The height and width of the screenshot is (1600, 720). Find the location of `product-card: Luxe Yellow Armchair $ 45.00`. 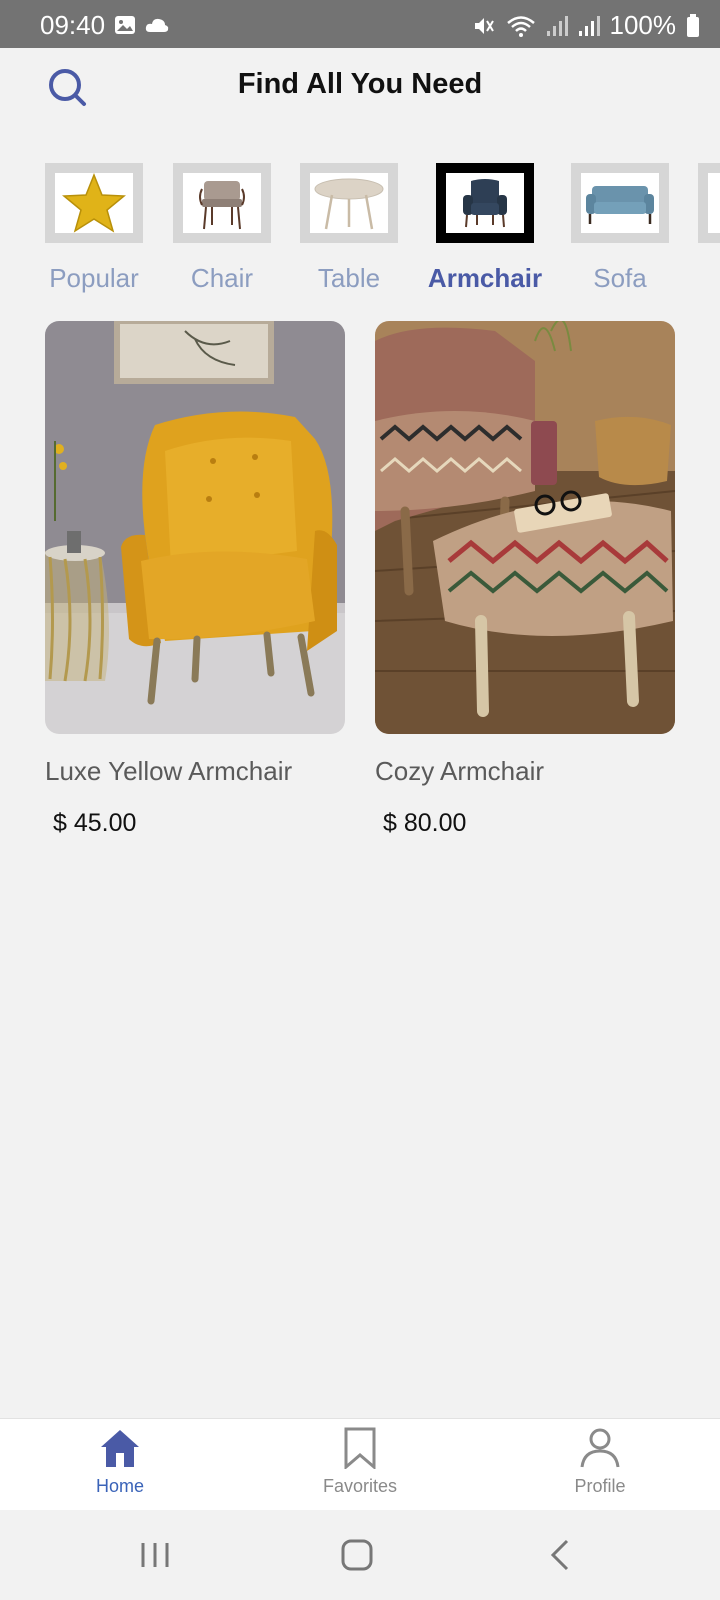

product-card: Luxe Yellow Armchair $ 45.00 is located at coordinates (195, 579).